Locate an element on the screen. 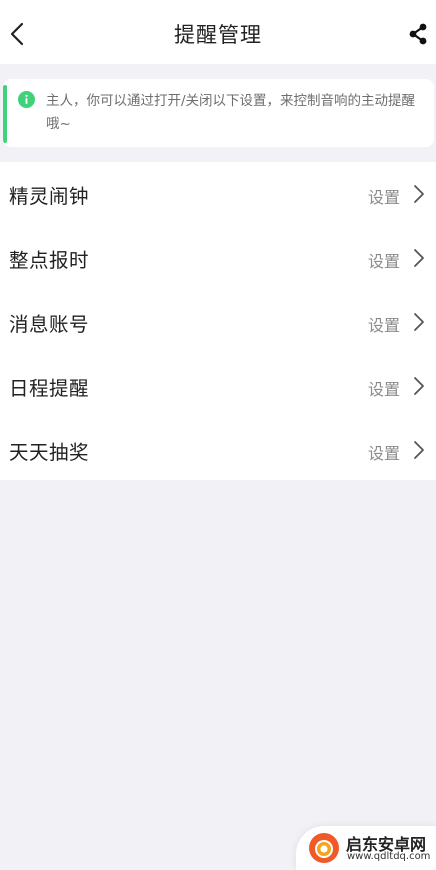  watermark-logo-icon is located at coordinates (324, 848).